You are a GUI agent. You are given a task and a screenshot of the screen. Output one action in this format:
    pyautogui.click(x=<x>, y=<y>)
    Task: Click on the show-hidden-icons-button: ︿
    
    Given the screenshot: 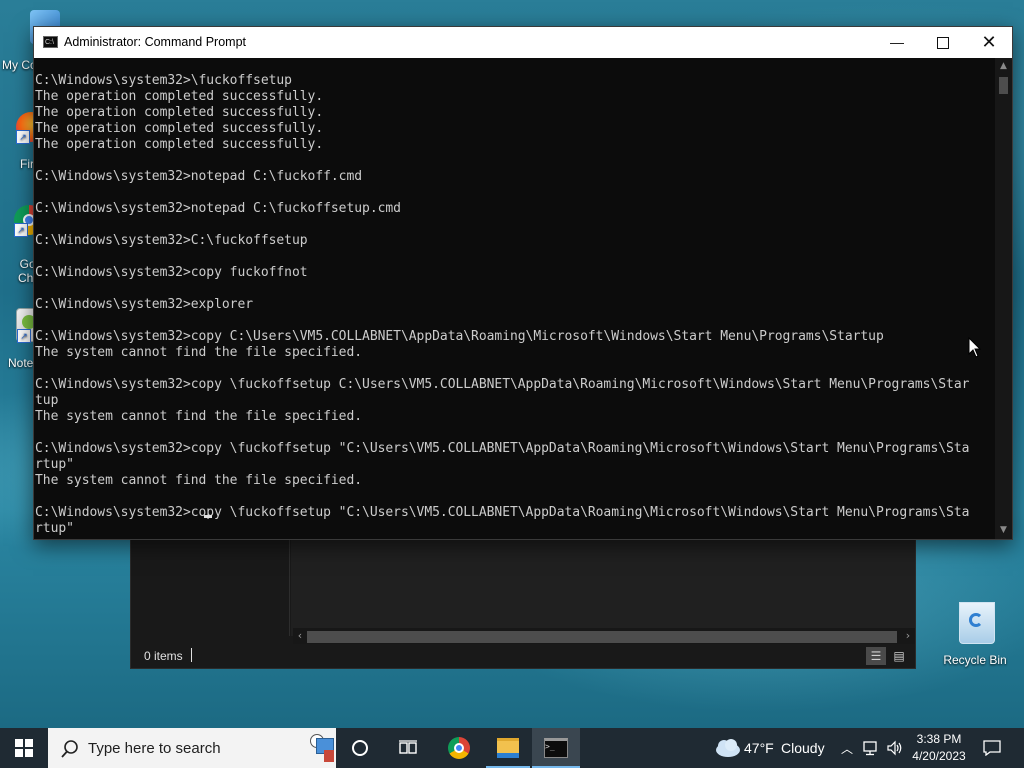 What is the action you would take?
    pyautogui.click(x=847, y=748)
    